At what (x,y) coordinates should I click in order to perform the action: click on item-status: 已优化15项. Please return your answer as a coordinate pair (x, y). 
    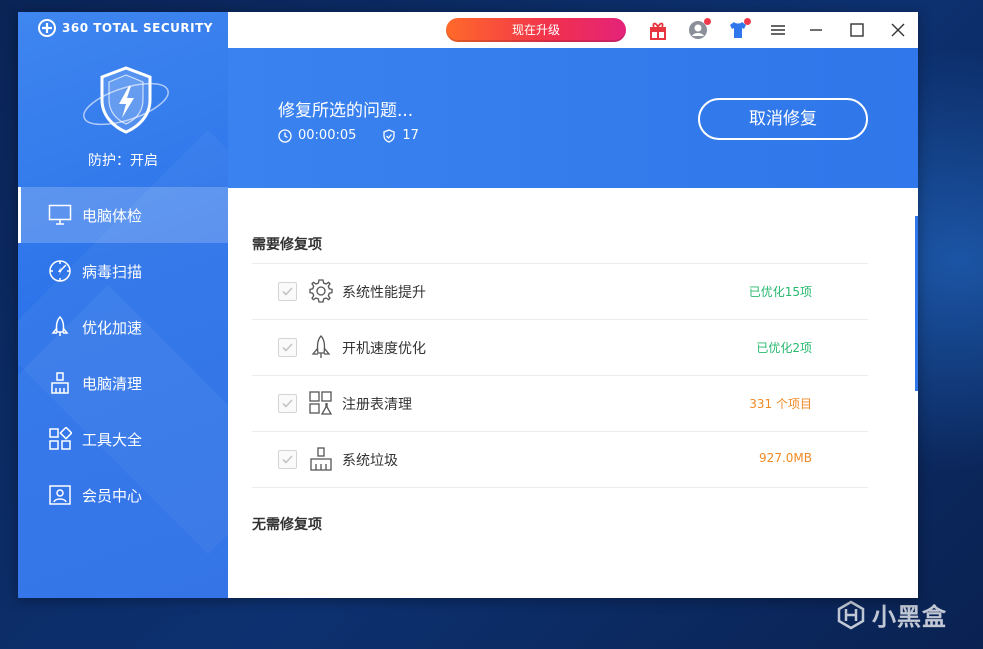
    Looking at the image, I should click on (780, 292).